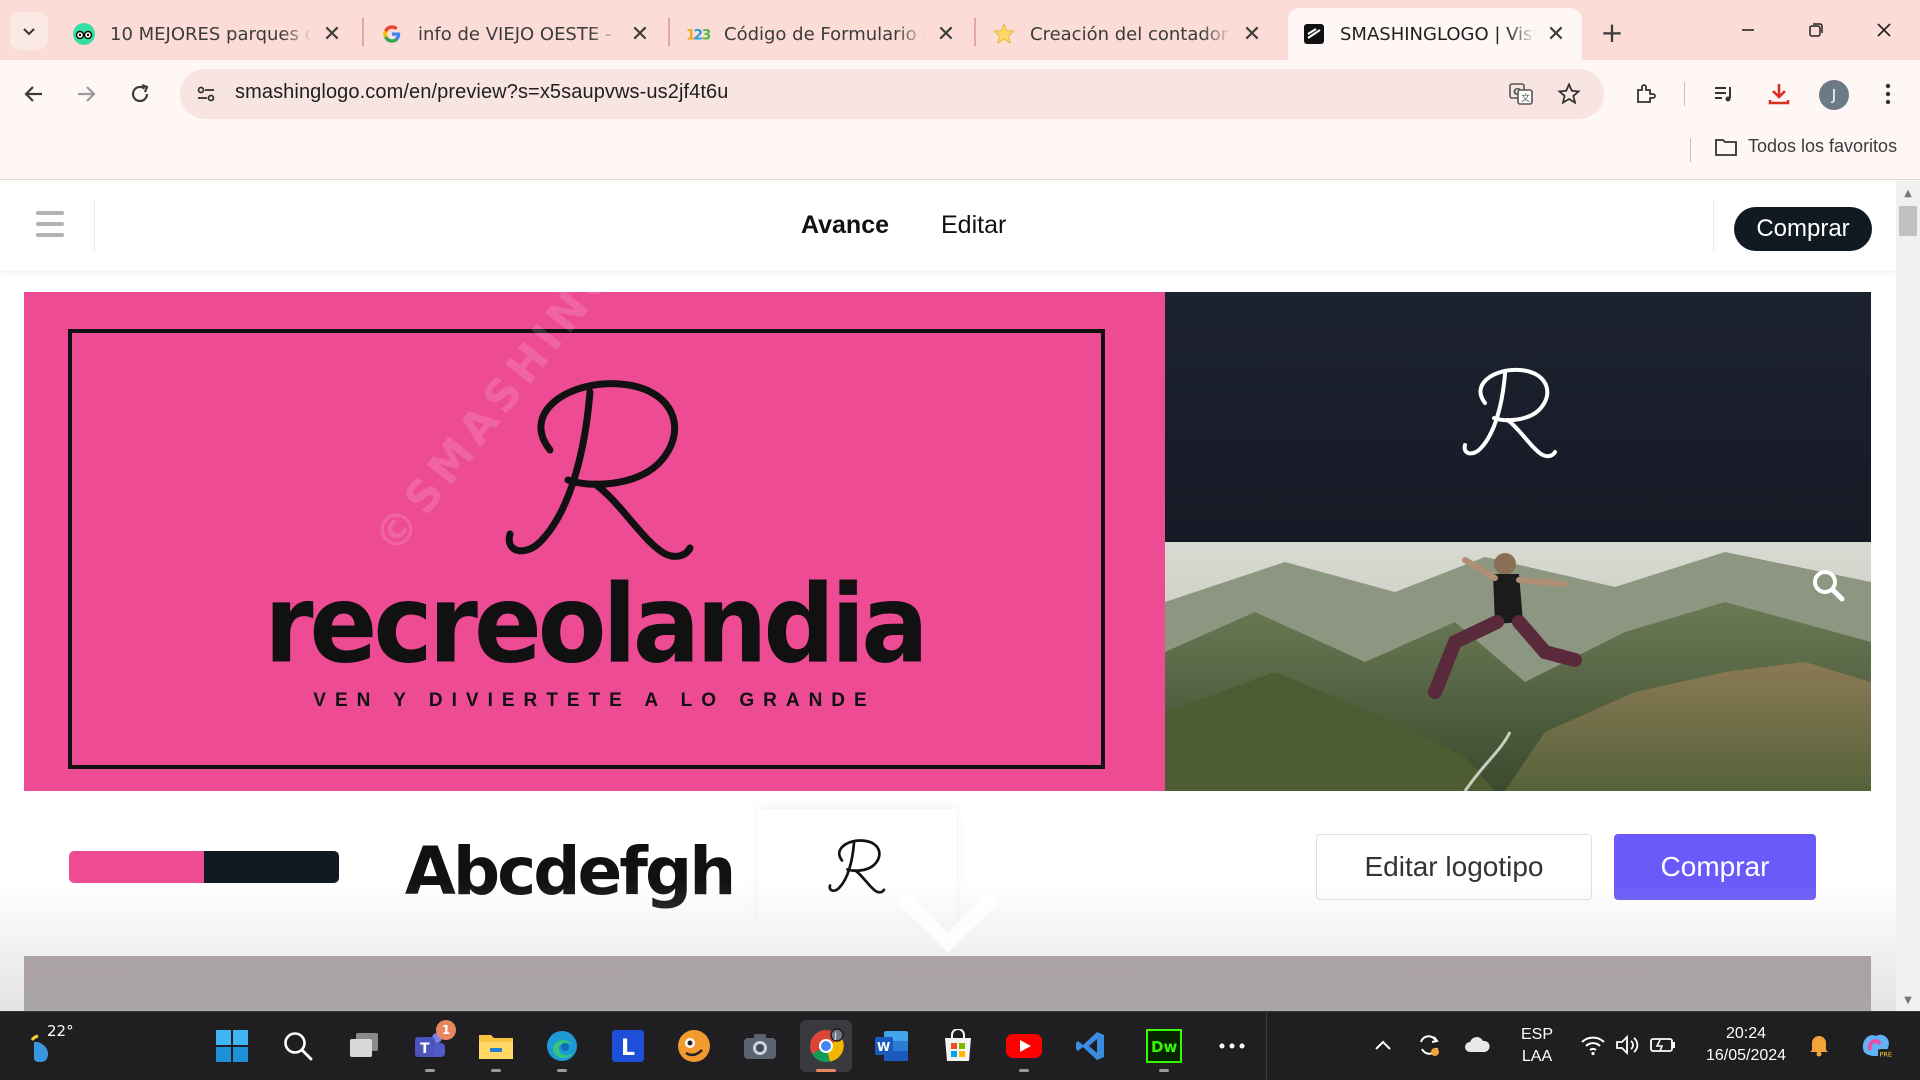  What do you see at coordinates (208, 34) in the screenshot?
I see `tab-1: 10 MEJORES parques de ✕` at bounding box center [208, 34].